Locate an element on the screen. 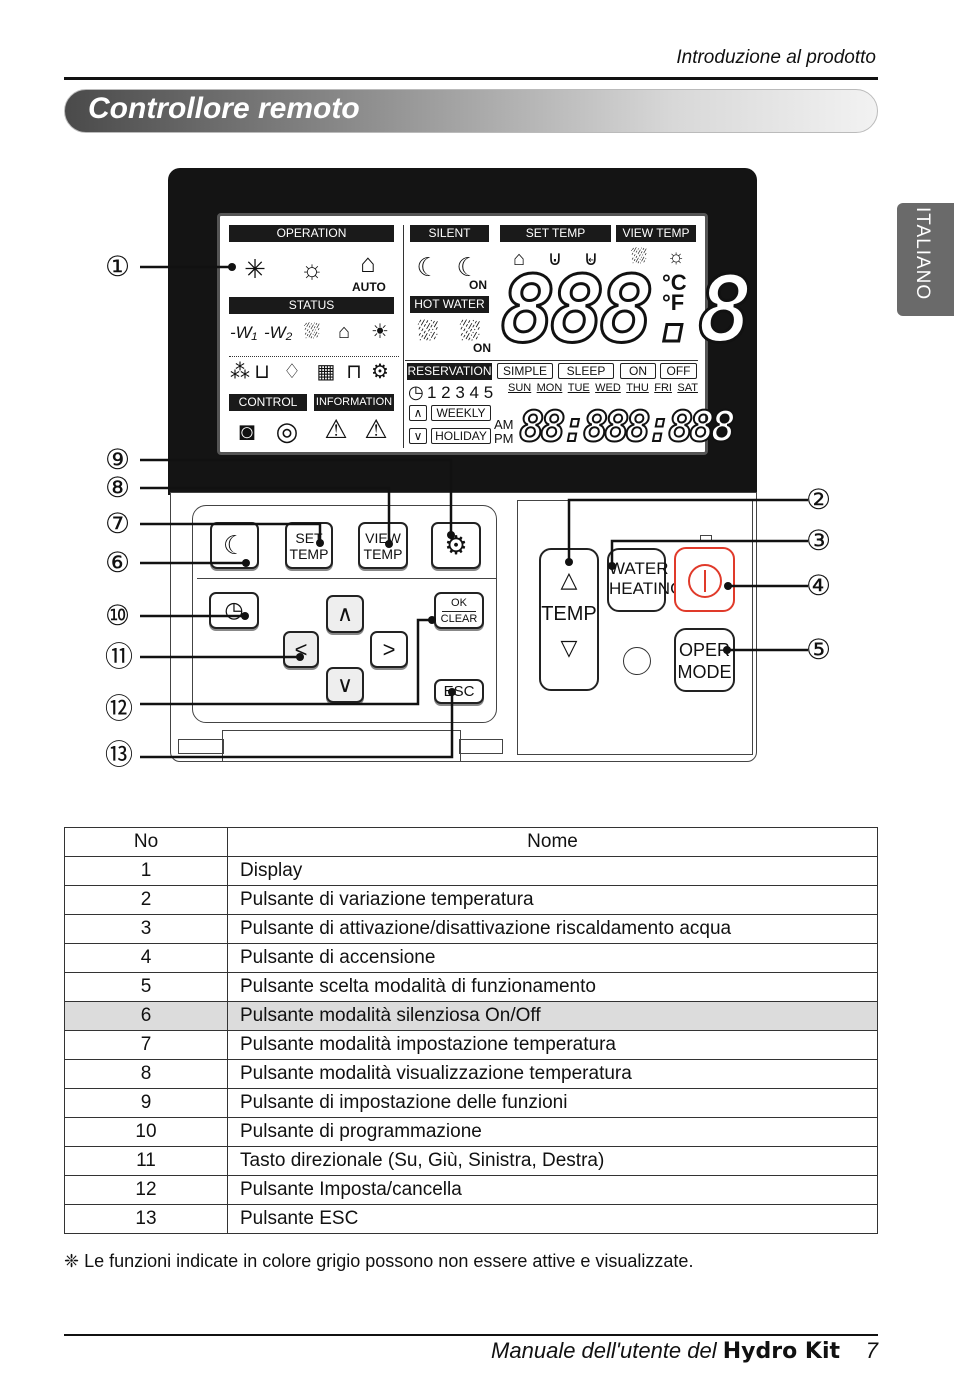 The image size is (954, 1400). row-no: 3 is located at coordinates (146, 929).